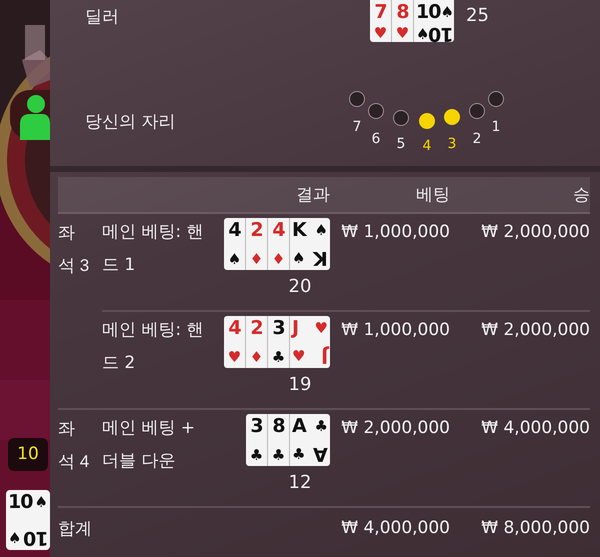 This screenshot has width=600, height=557. I want to click on bet-type: 메인 베팅: 핸드 1, so click(153, 249).